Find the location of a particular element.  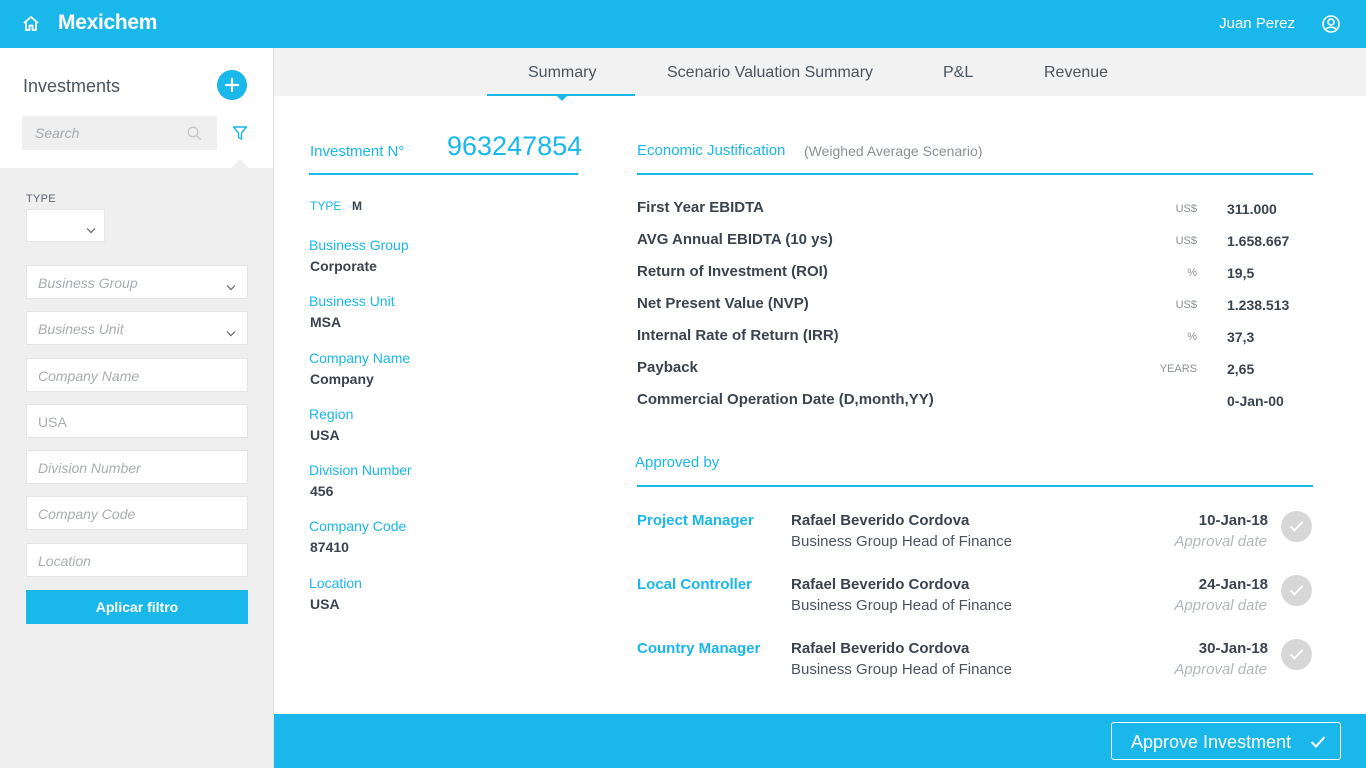

approver-role: Country Manager is located at coordinates (699, 648).